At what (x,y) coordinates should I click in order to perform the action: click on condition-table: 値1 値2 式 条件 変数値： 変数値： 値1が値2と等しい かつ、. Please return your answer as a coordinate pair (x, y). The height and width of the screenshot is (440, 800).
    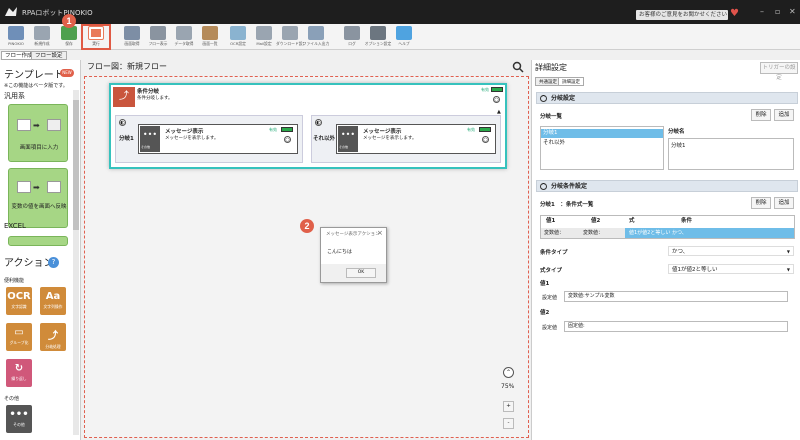
    Looking at the image, I should click on (667, 227).